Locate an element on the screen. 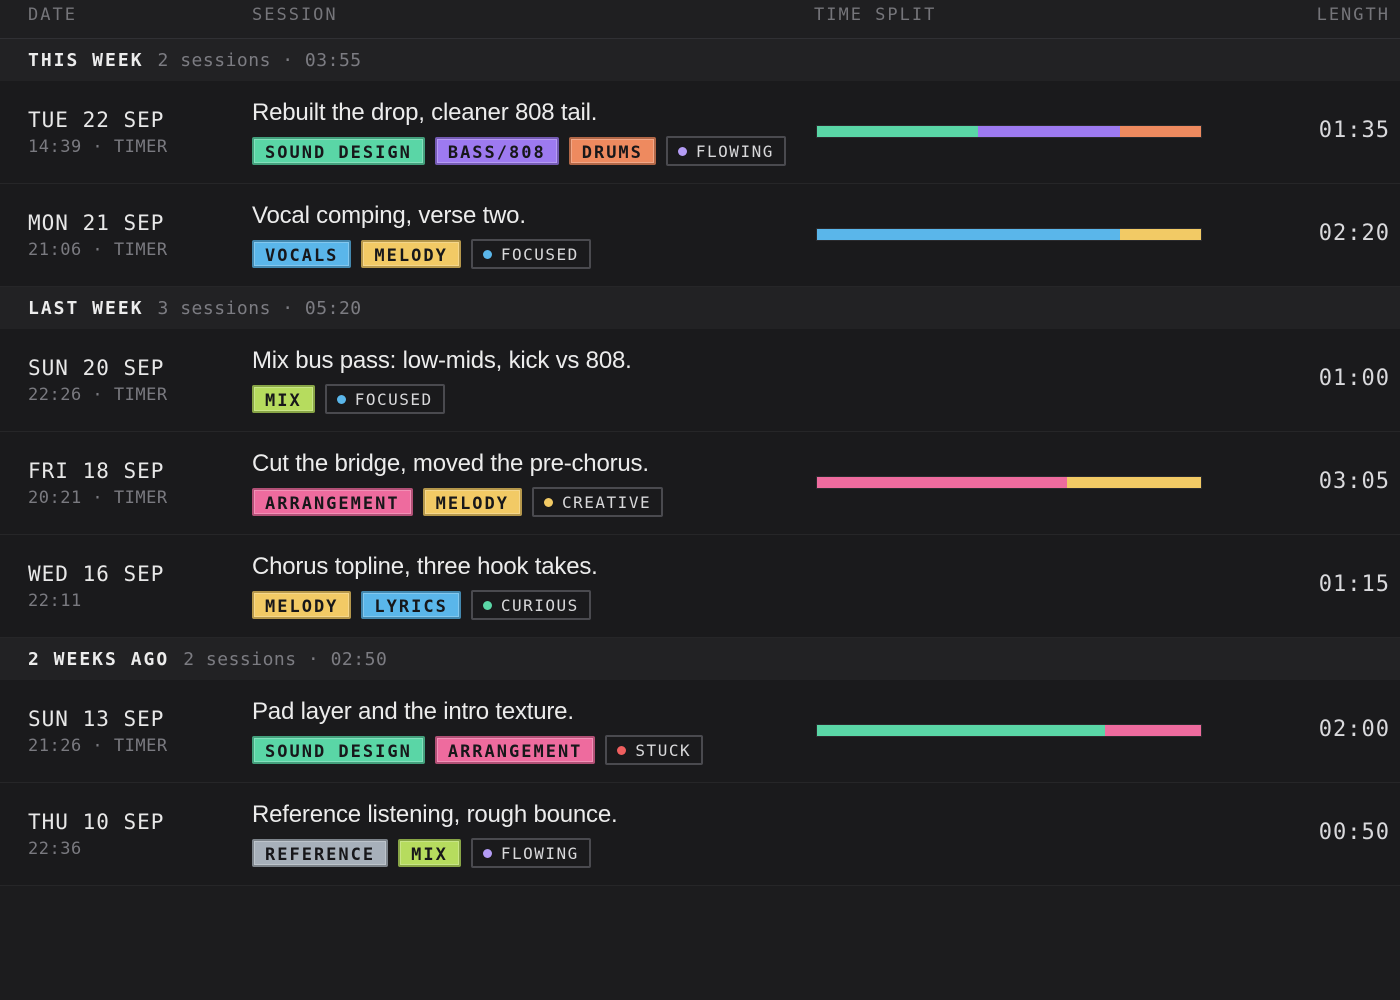 Image resolution: width=1400 pixels, height=1000 pixels. column-header-date: DATE is located at coordinates (52, 15).